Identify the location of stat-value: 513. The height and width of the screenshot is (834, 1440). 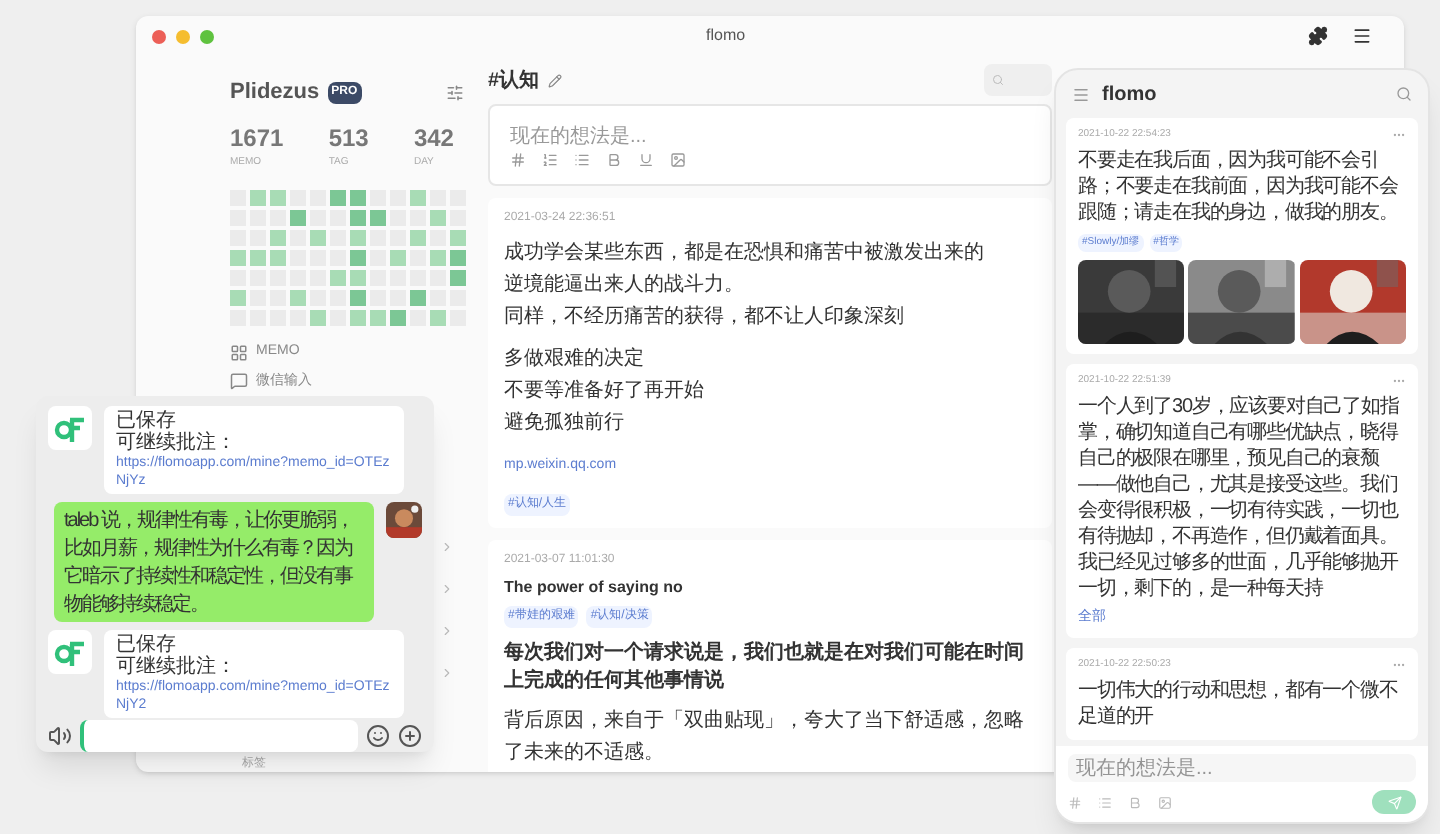
(348, 137).